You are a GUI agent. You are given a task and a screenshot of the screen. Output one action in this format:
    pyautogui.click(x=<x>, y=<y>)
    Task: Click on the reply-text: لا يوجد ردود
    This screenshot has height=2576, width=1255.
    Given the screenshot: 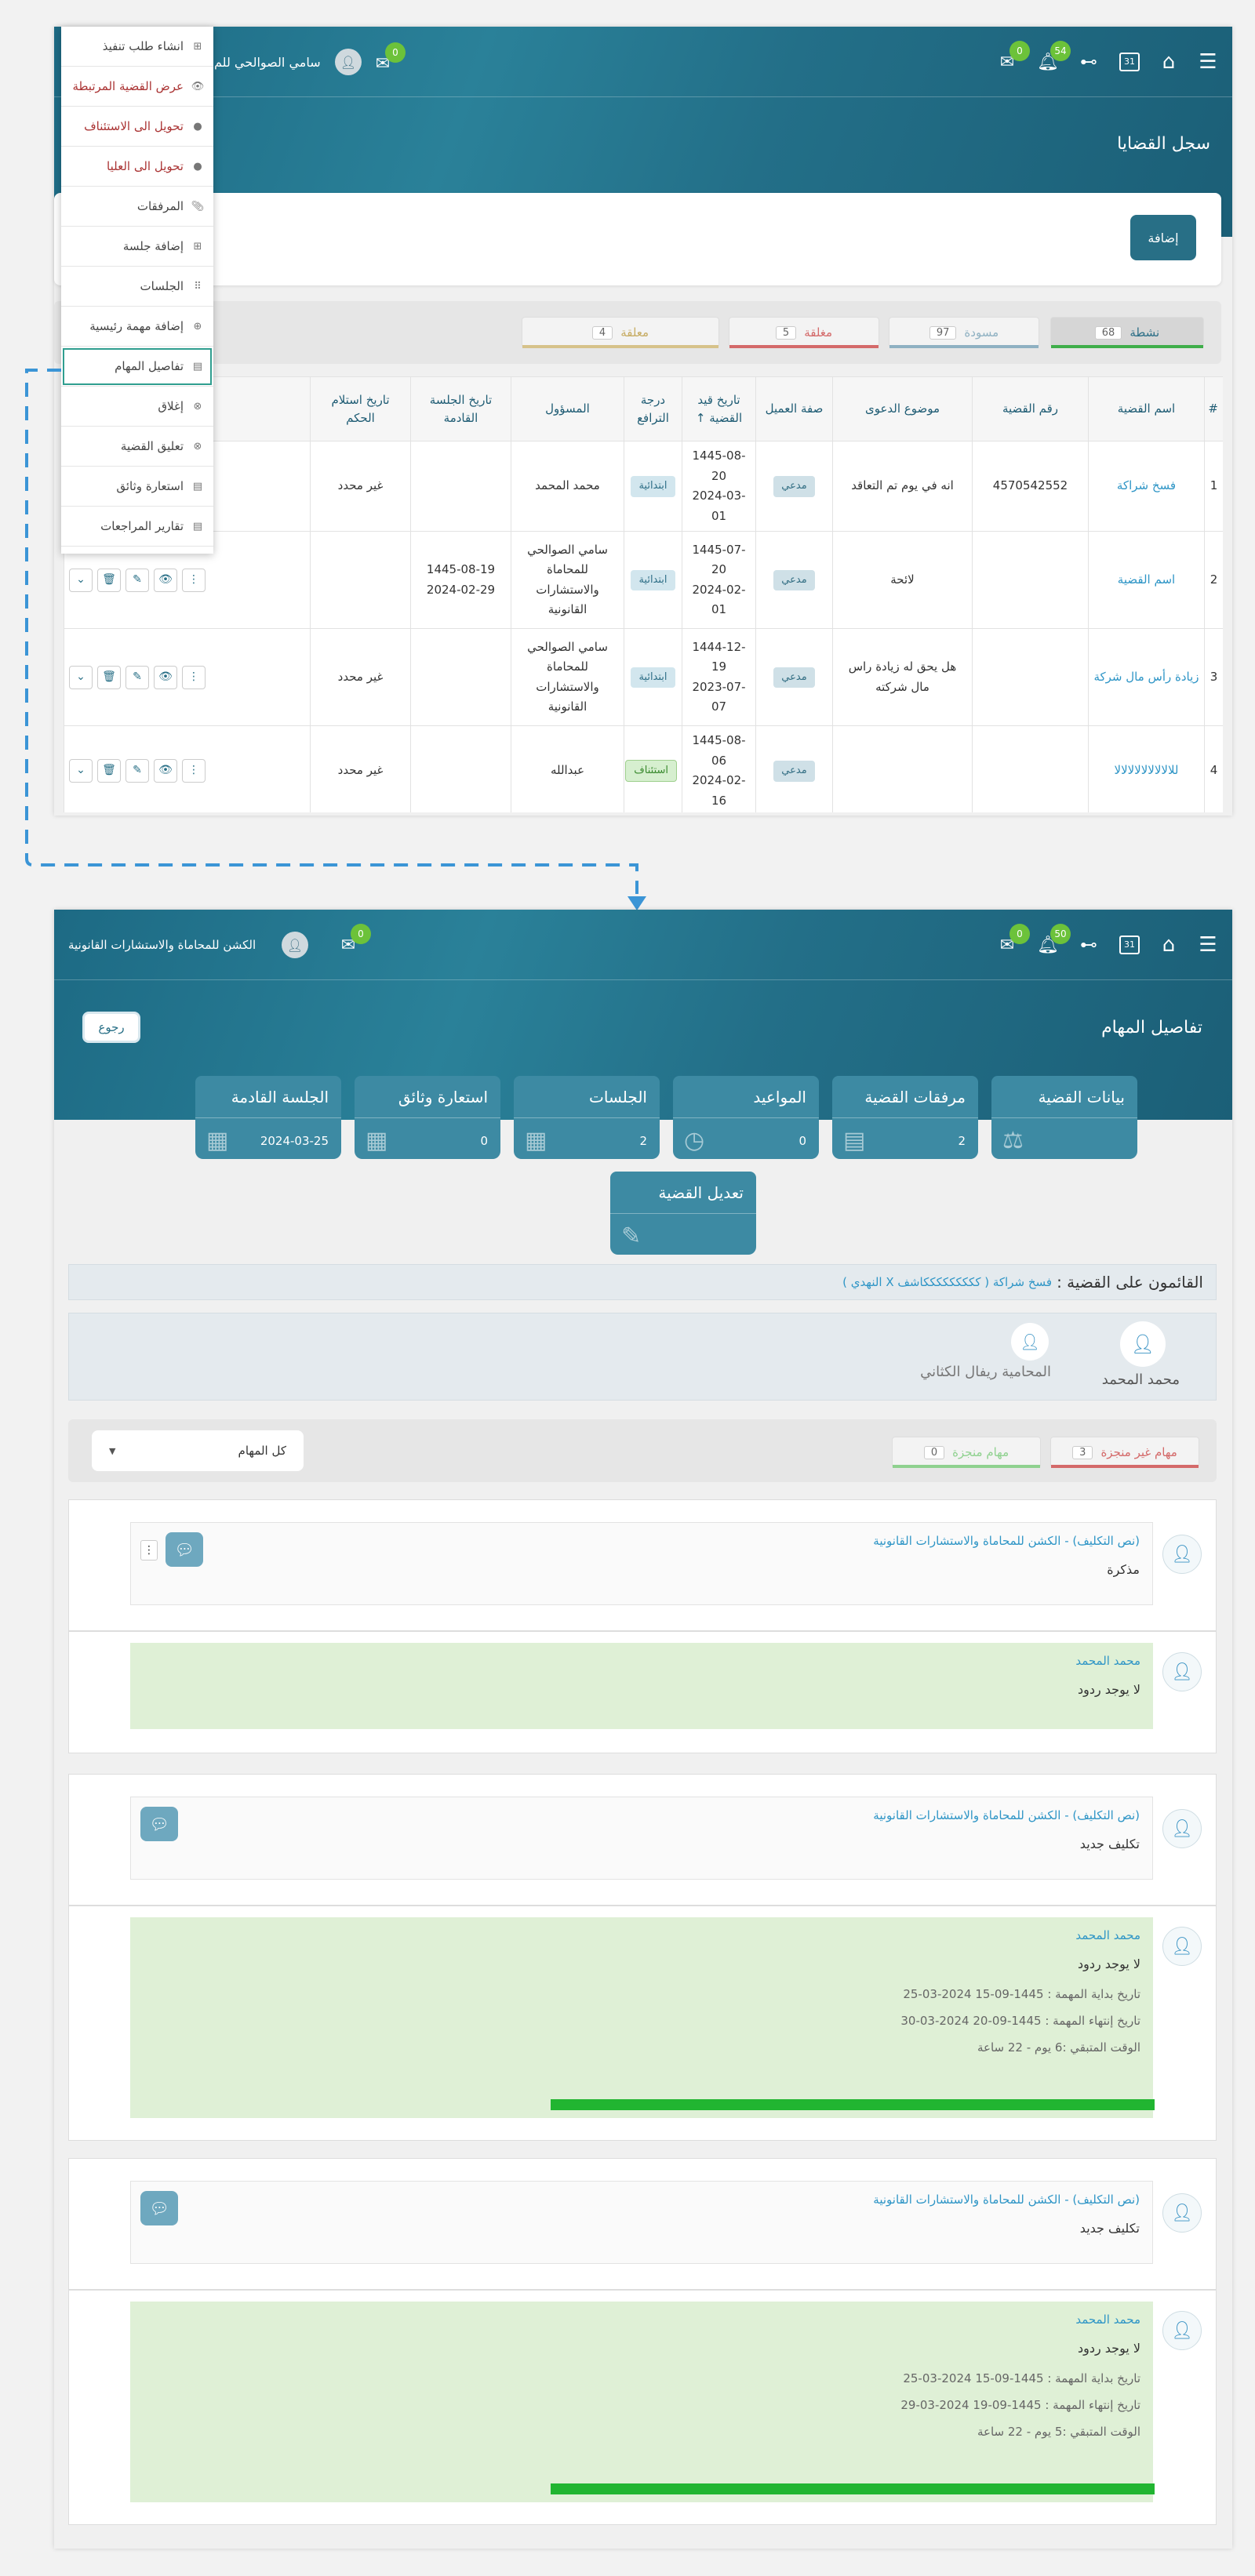 What is the action you would take?
    pyautogui.click(x=1109, y=1964)
    